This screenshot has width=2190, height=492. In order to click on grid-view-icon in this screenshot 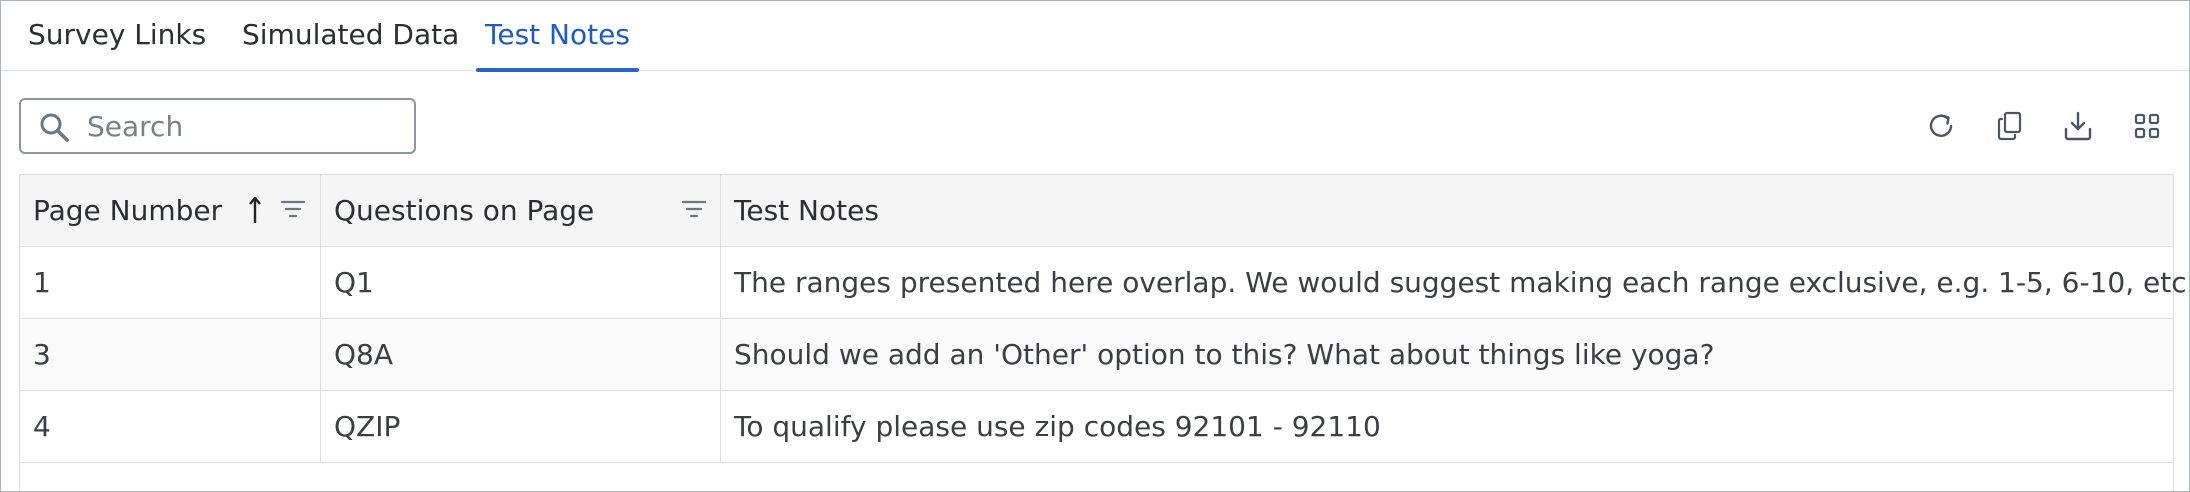, I will do `click(2147, 126)`.